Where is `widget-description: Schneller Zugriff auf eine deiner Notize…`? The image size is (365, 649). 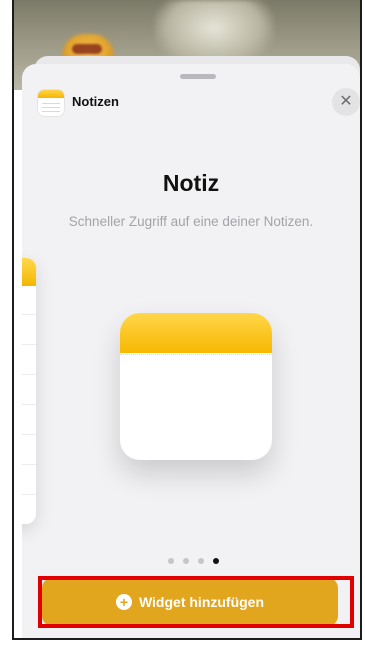
widget-description: Schneller Zugriff auf eine deiner Notize… is located at coordinates (191, 221).